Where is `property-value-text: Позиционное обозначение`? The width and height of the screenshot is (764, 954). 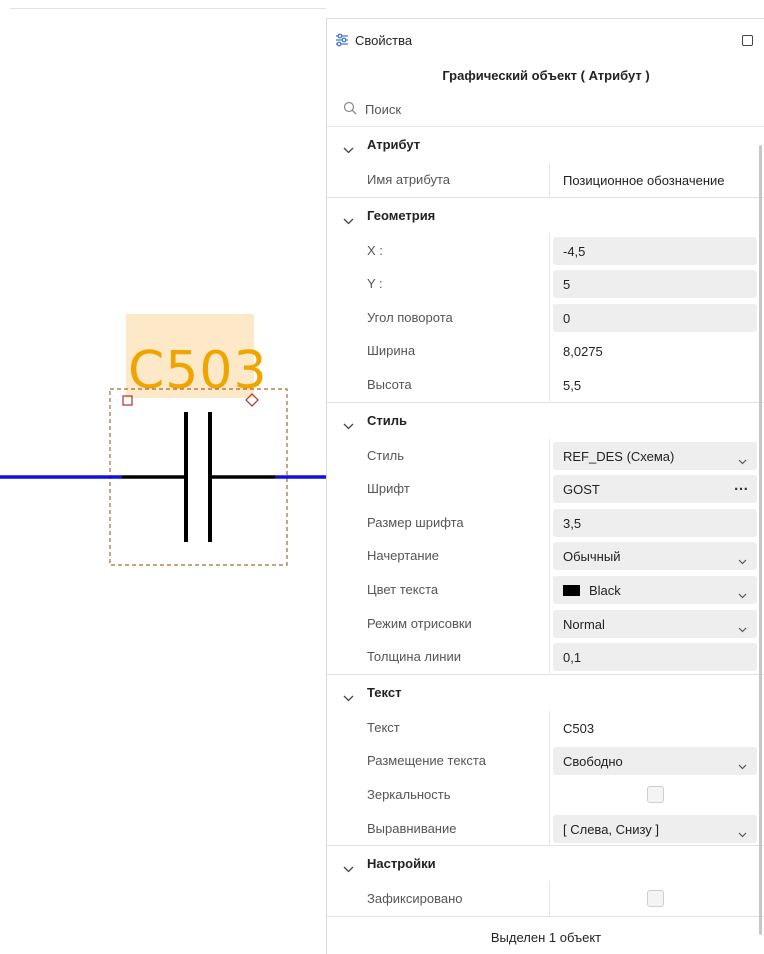 property-value-text: Позиционное обозначение is located at coordinates (644, 180).